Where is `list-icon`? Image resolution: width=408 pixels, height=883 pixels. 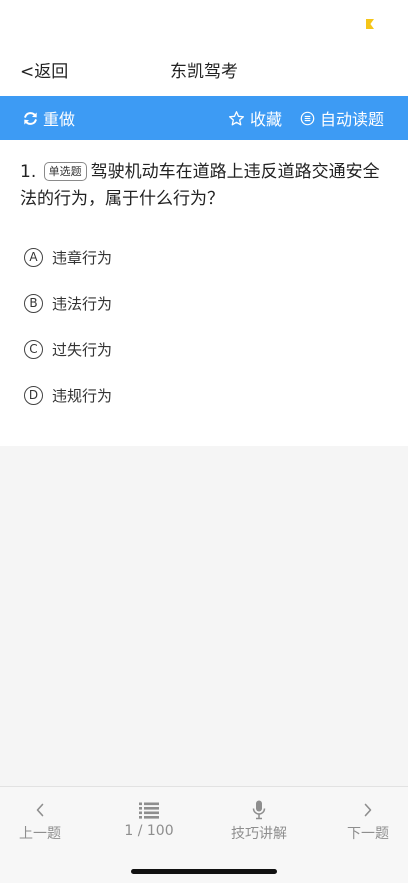 list-icon is located at coordinates (149, 810).